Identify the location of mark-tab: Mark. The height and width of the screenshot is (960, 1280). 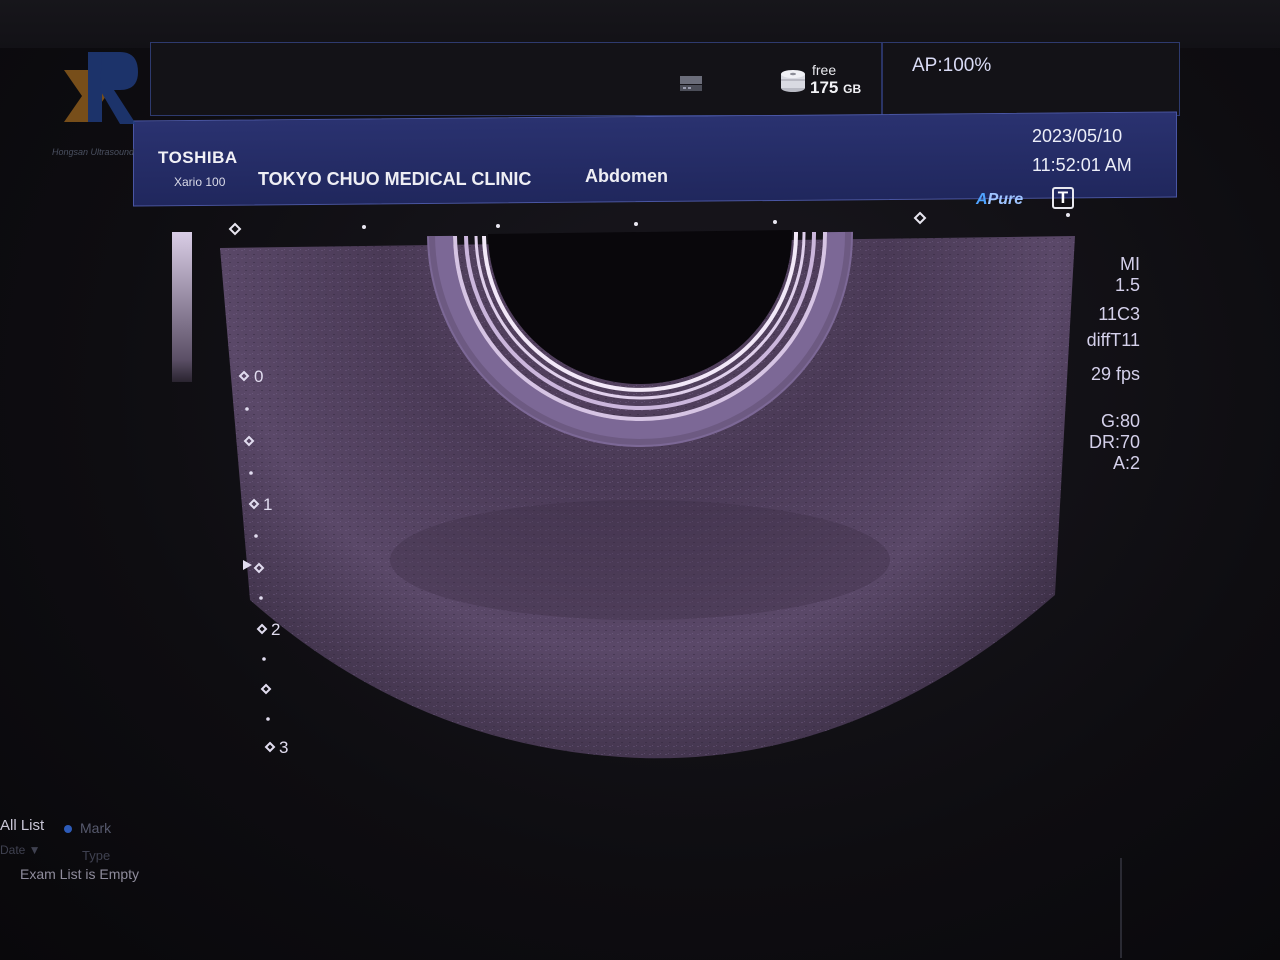
(95, 828).